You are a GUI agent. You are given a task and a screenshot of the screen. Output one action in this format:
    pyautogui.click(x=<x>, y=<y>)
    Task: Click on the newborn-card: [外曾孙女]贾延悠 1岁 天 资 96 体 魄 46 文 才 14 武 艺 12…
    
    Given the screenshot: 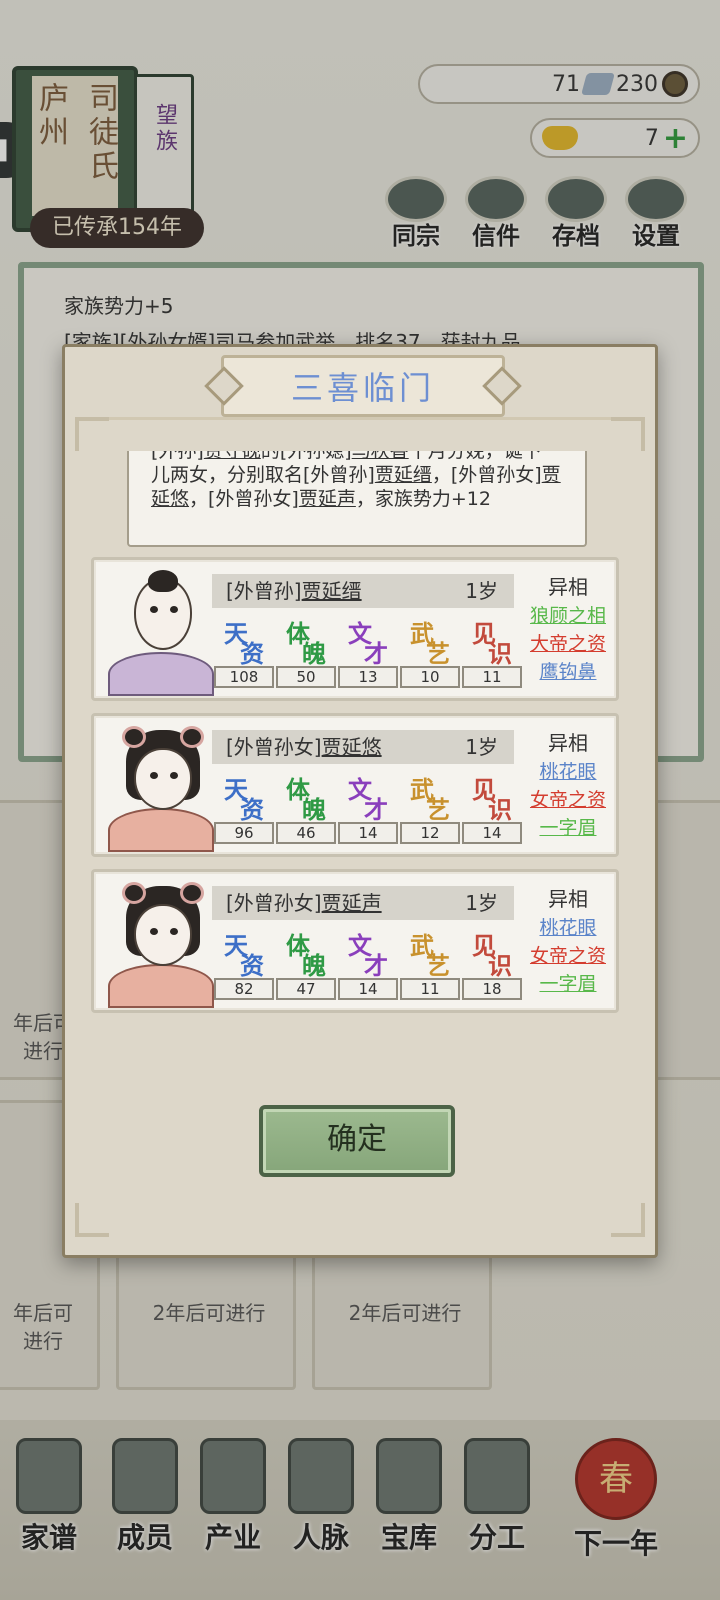 What is the action you would take?
    pyautogui.click(x=355, y=785)
    